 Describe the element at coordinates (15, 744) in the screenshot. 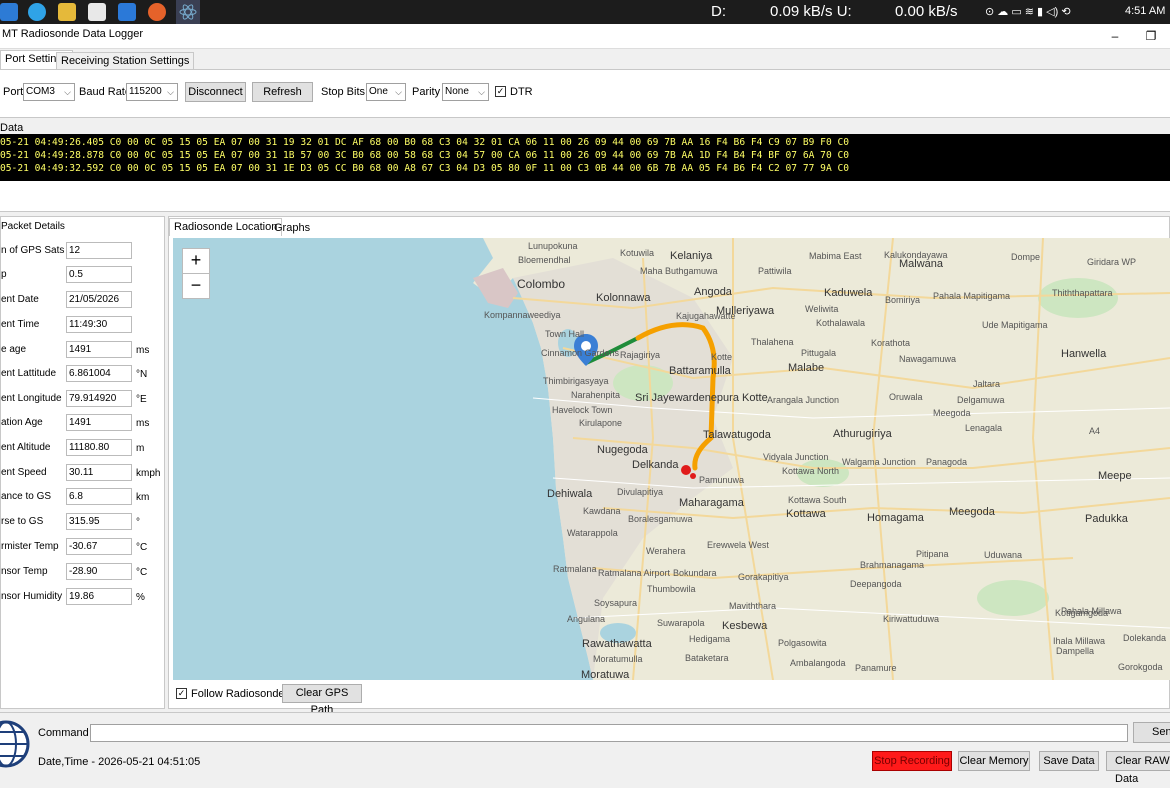

I see `globe-logo-icon` at that location.